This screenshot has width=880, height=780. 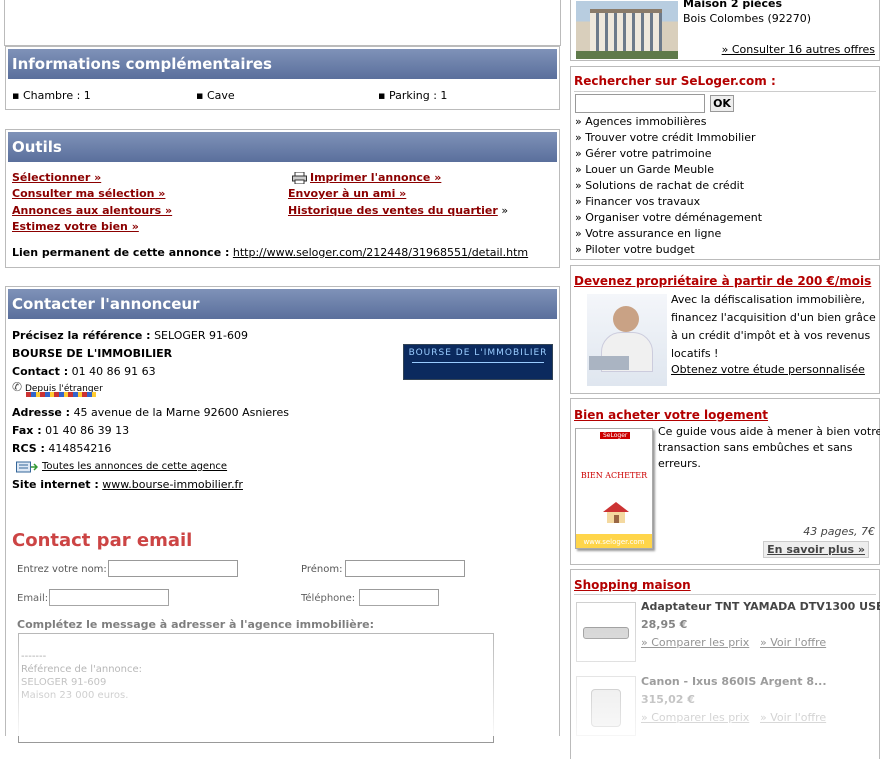 What do you see at coordinates (615, 435) in the screenshot?
I see `guide-cover-logo: SeLoger` at bounding box center [615, 435].